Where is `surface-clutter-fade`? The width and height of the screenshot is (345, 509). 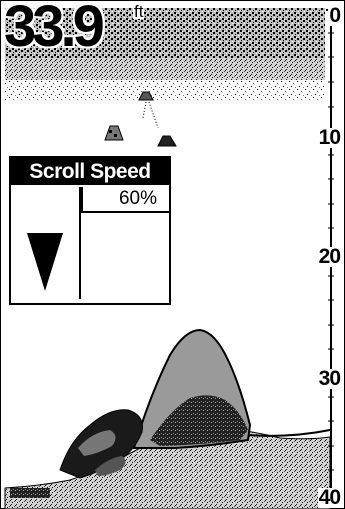 surface-clutter-fade is located at coordinates (165, 90).